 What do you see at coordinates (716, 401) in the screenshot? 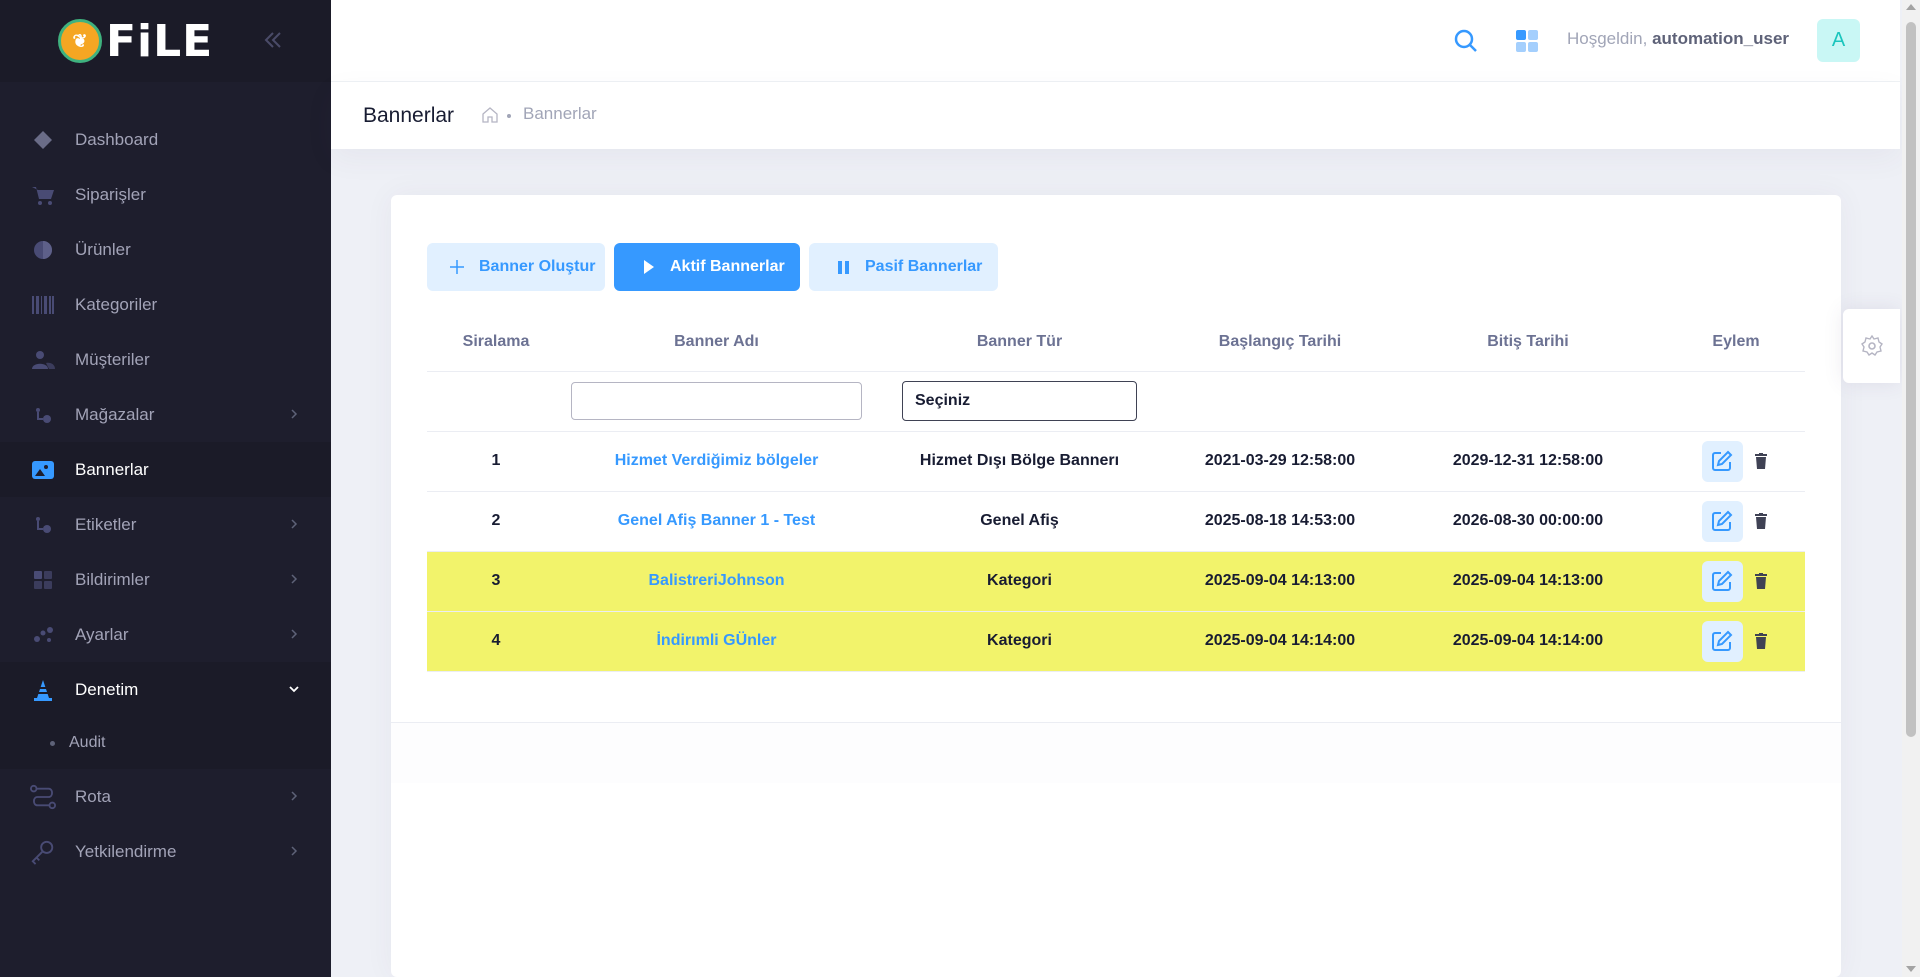
I see `banner-name-filter-input` at bounding box center [716, 401].